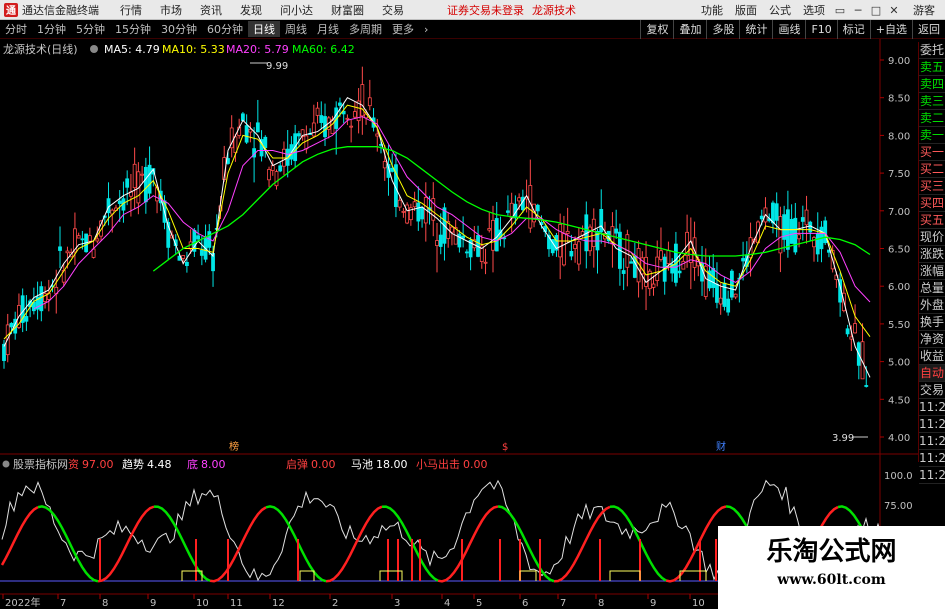 The height and width of the screenshot is (609, 945). I want to click on statistics-button: 统计, so click(755, 29).